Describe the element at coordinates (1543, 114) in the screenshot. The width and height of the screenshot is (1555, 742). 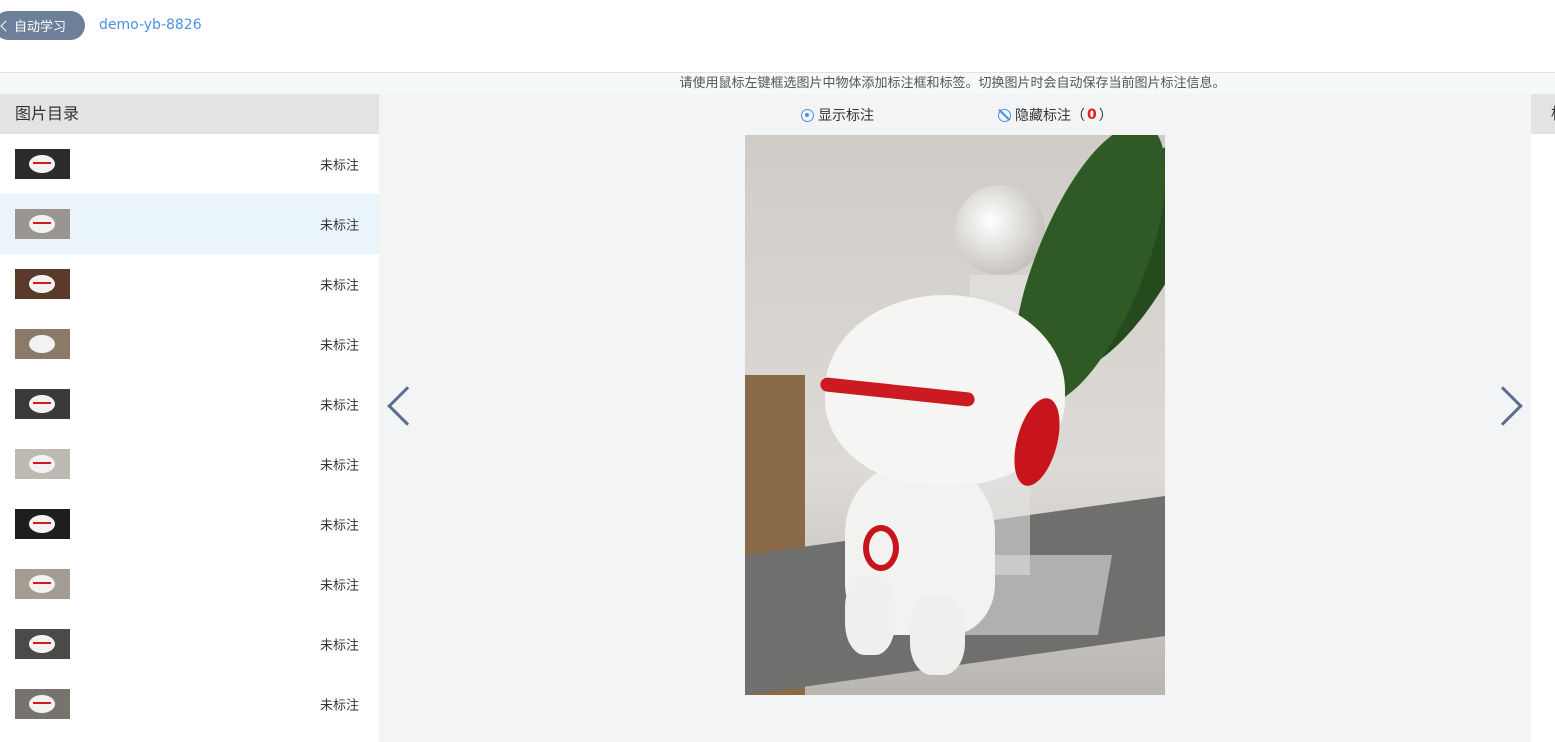
I see `label-panel-title: 标` at that location.